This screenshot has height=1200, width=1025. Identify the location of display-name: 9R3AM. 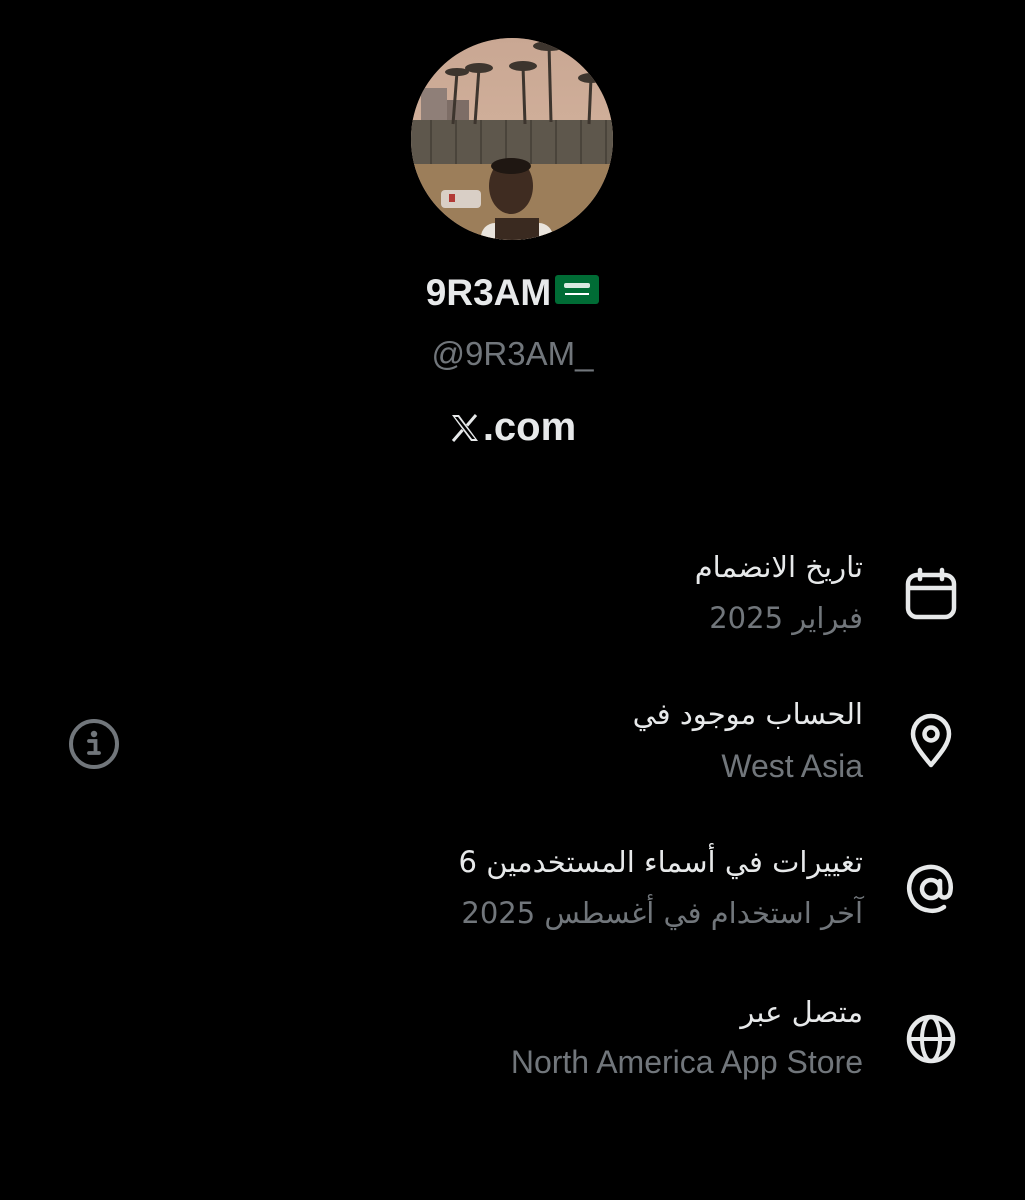
(512, 294).